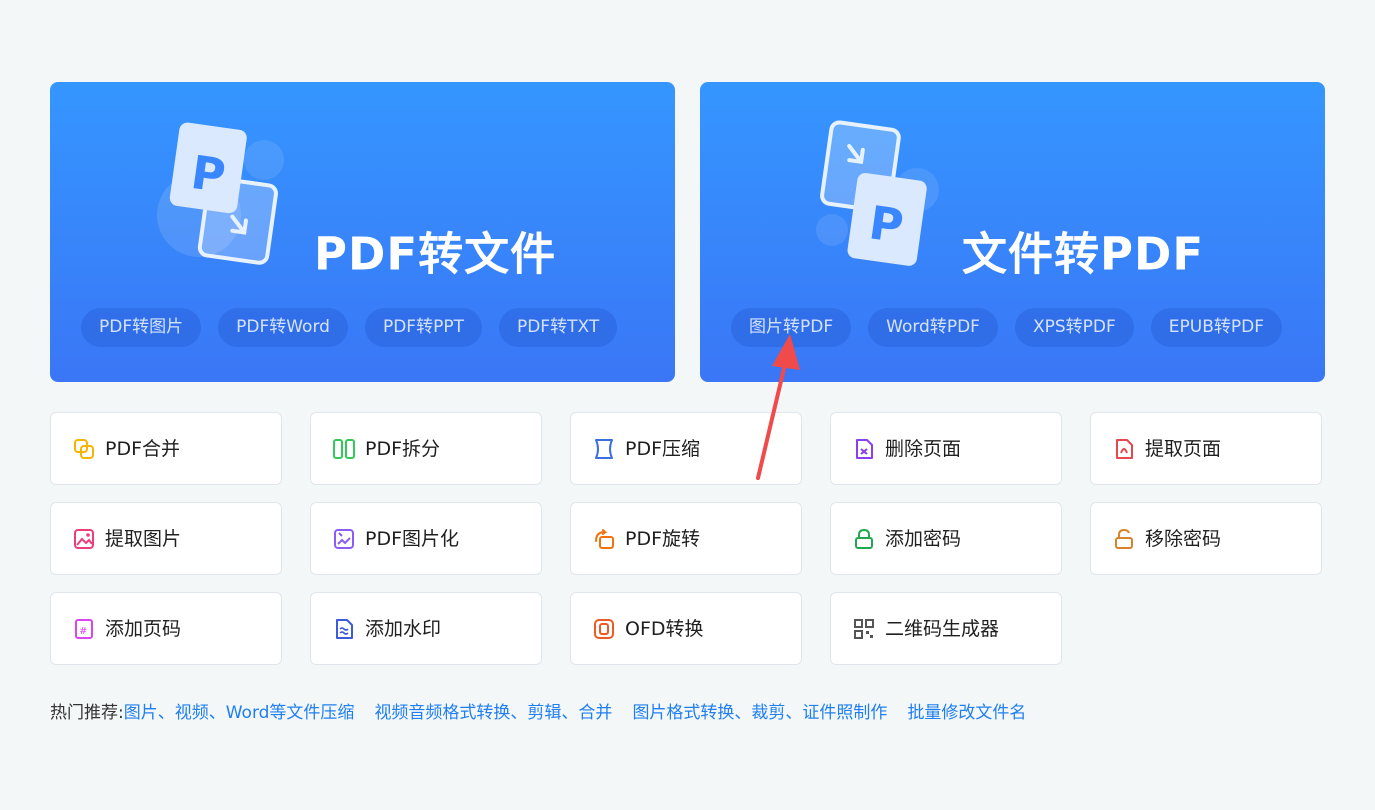 The image size is (1375, 810). Describe the element at coordinates (791, 327) in the screenshot. I see `chip-image-to-pdf: 图片转PDF` at that location.